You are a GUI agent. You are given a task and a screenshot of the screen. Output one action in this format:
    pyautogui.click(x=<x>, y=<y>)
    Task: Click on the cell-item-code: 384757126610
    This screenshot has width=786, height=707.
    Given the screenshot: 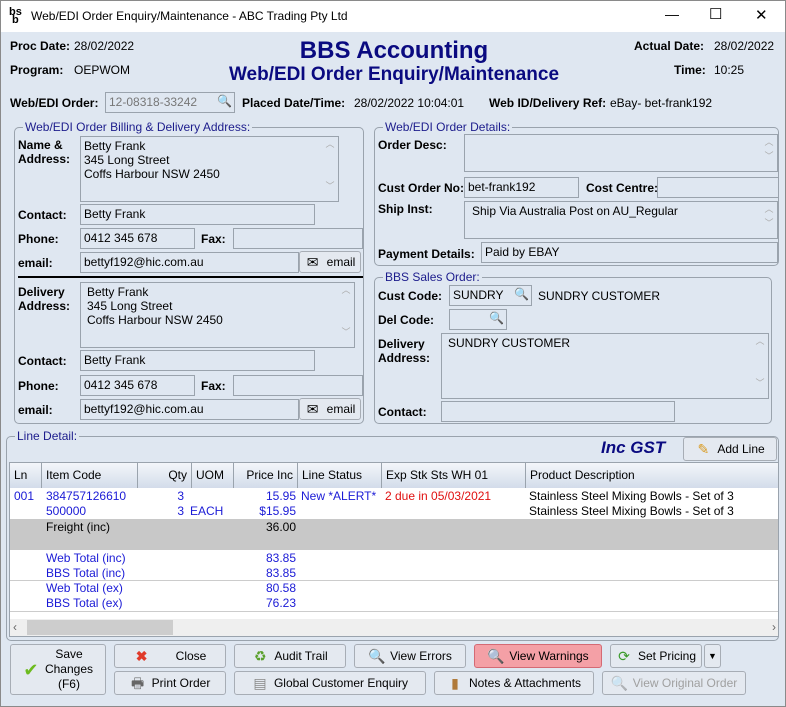 What is the action you would take?
    pyautogui.click(x=86, y=496)
    